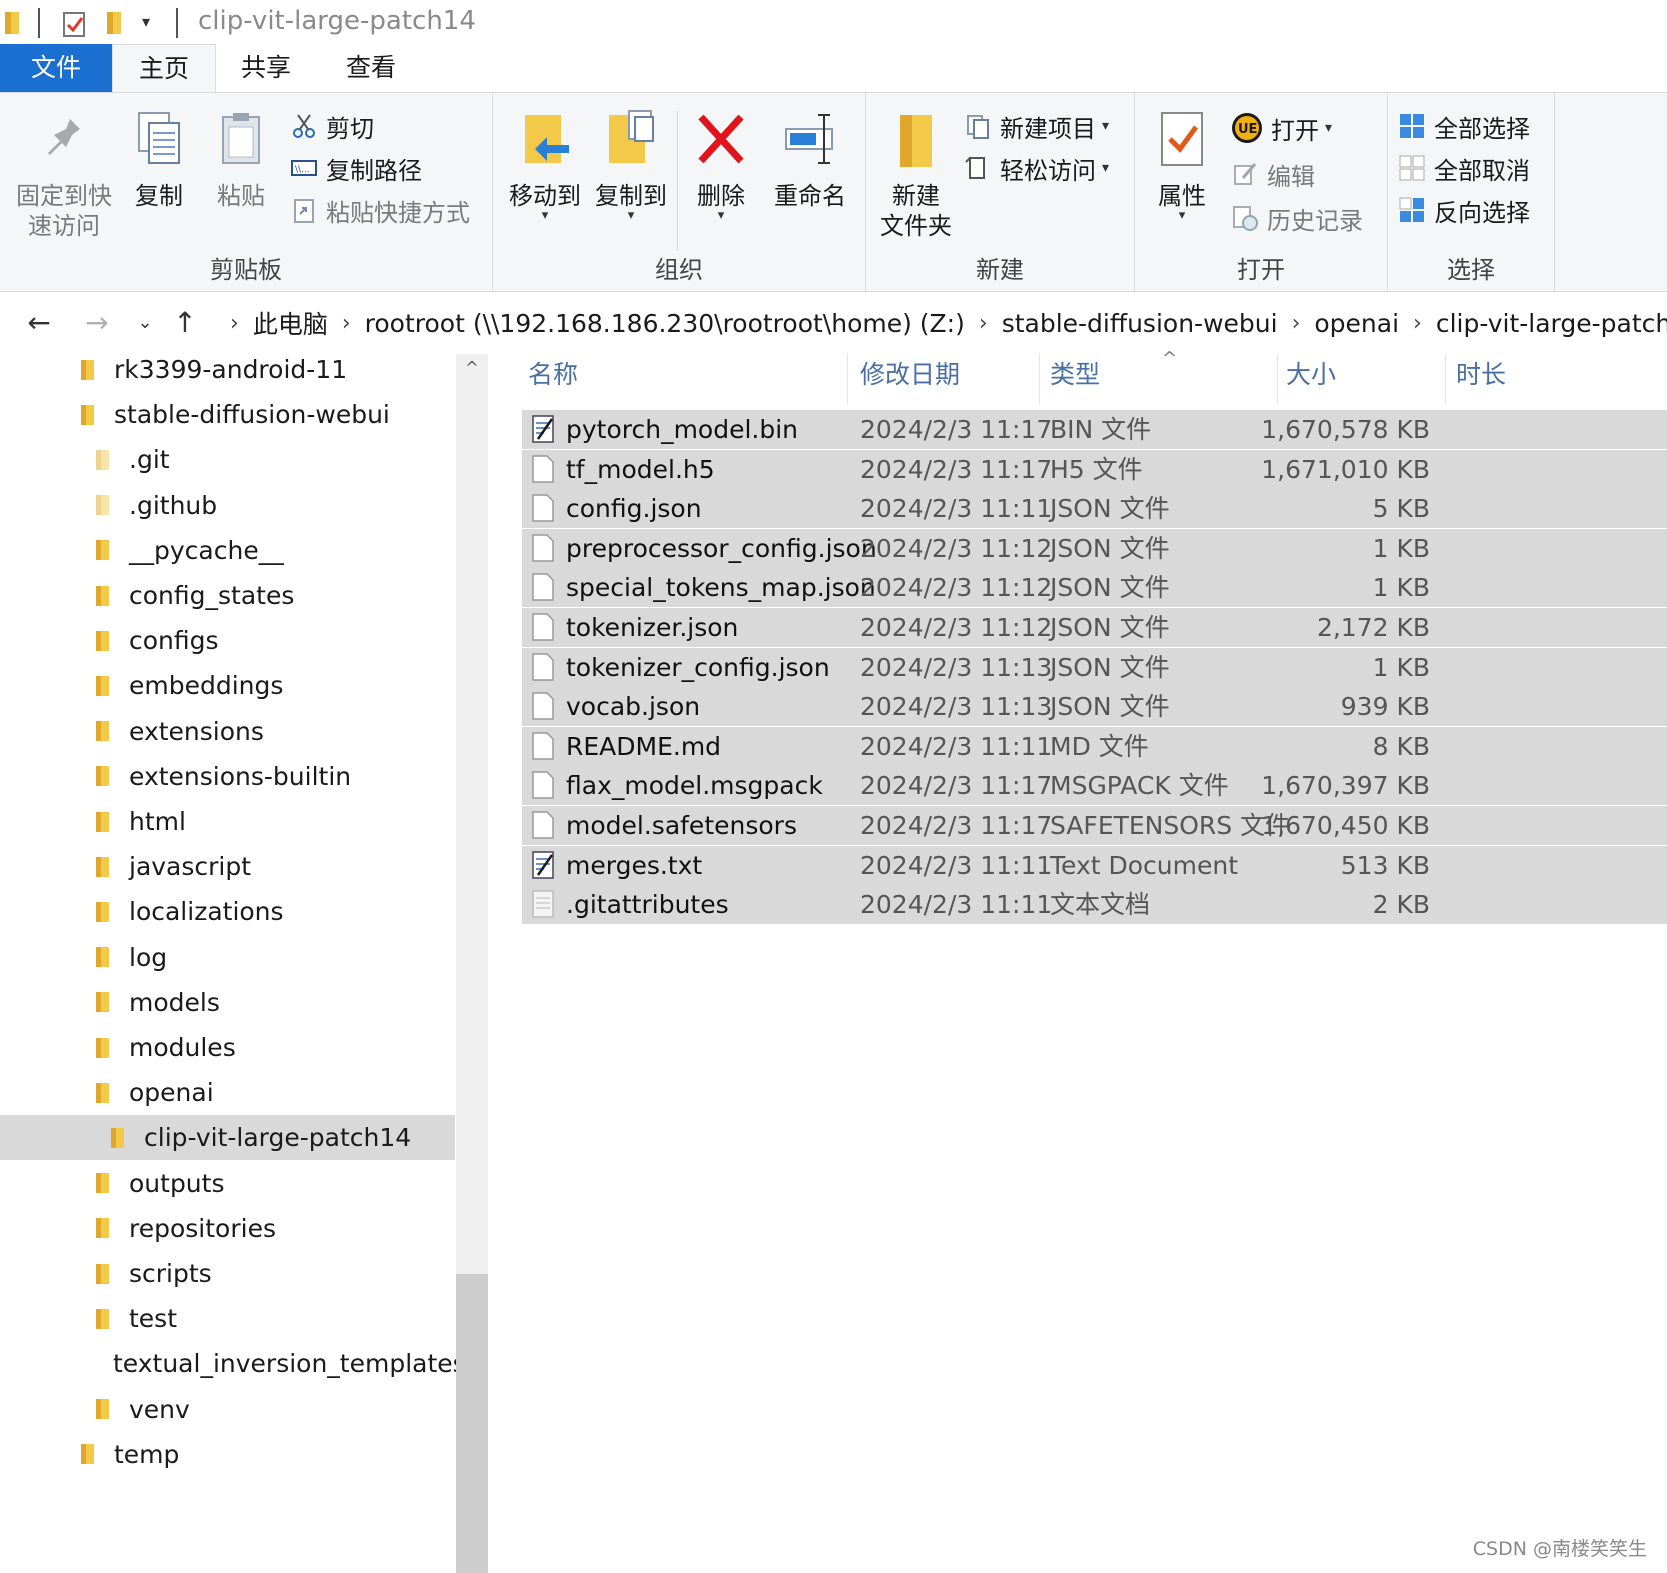 The image size is (1667, 1573). Describe the element at coordinates (227, 1409) in the screenshot. I see `tree-item: venv` at that location.